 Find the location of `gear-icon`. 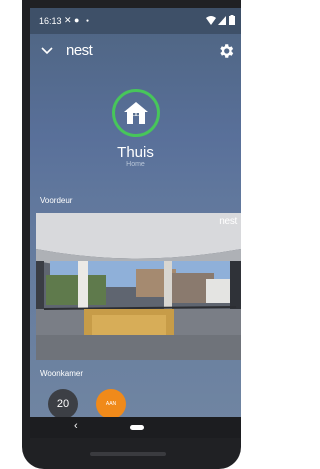

gear-icon is located at coordinates (226, 51).